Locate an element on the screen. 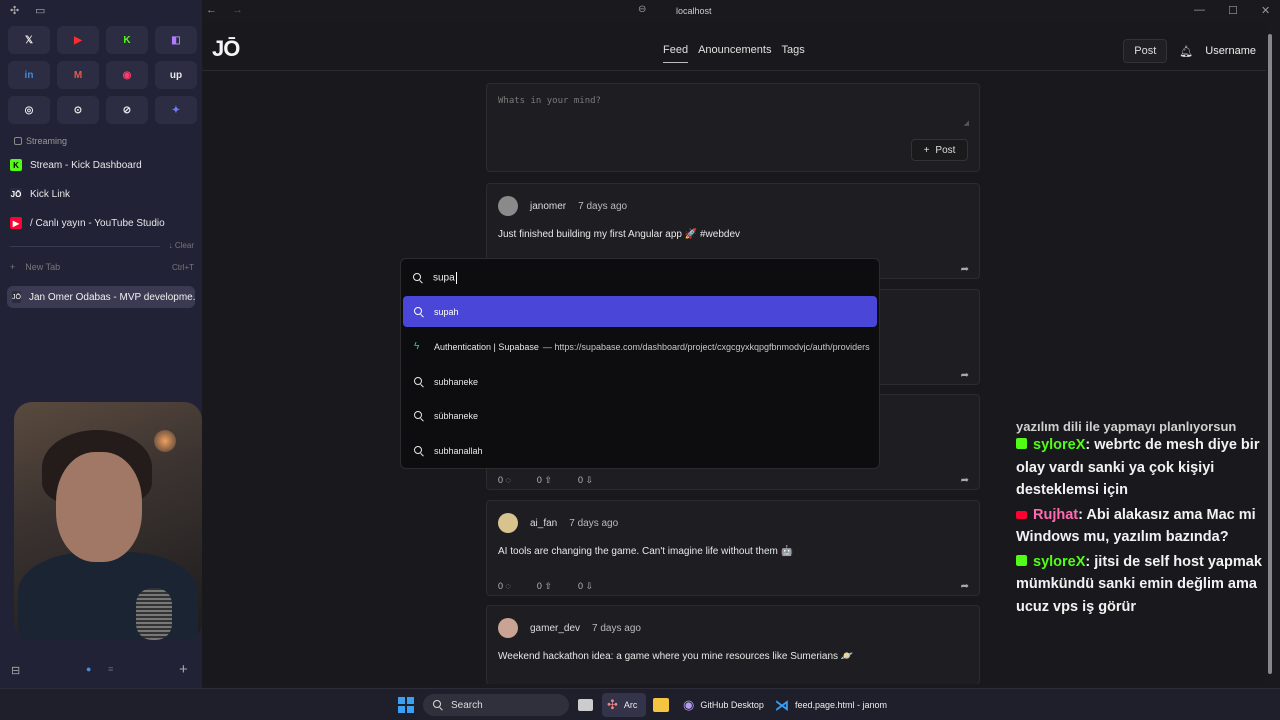  bell-icon: 🔔︎ is located at coordinates (1186, 51).